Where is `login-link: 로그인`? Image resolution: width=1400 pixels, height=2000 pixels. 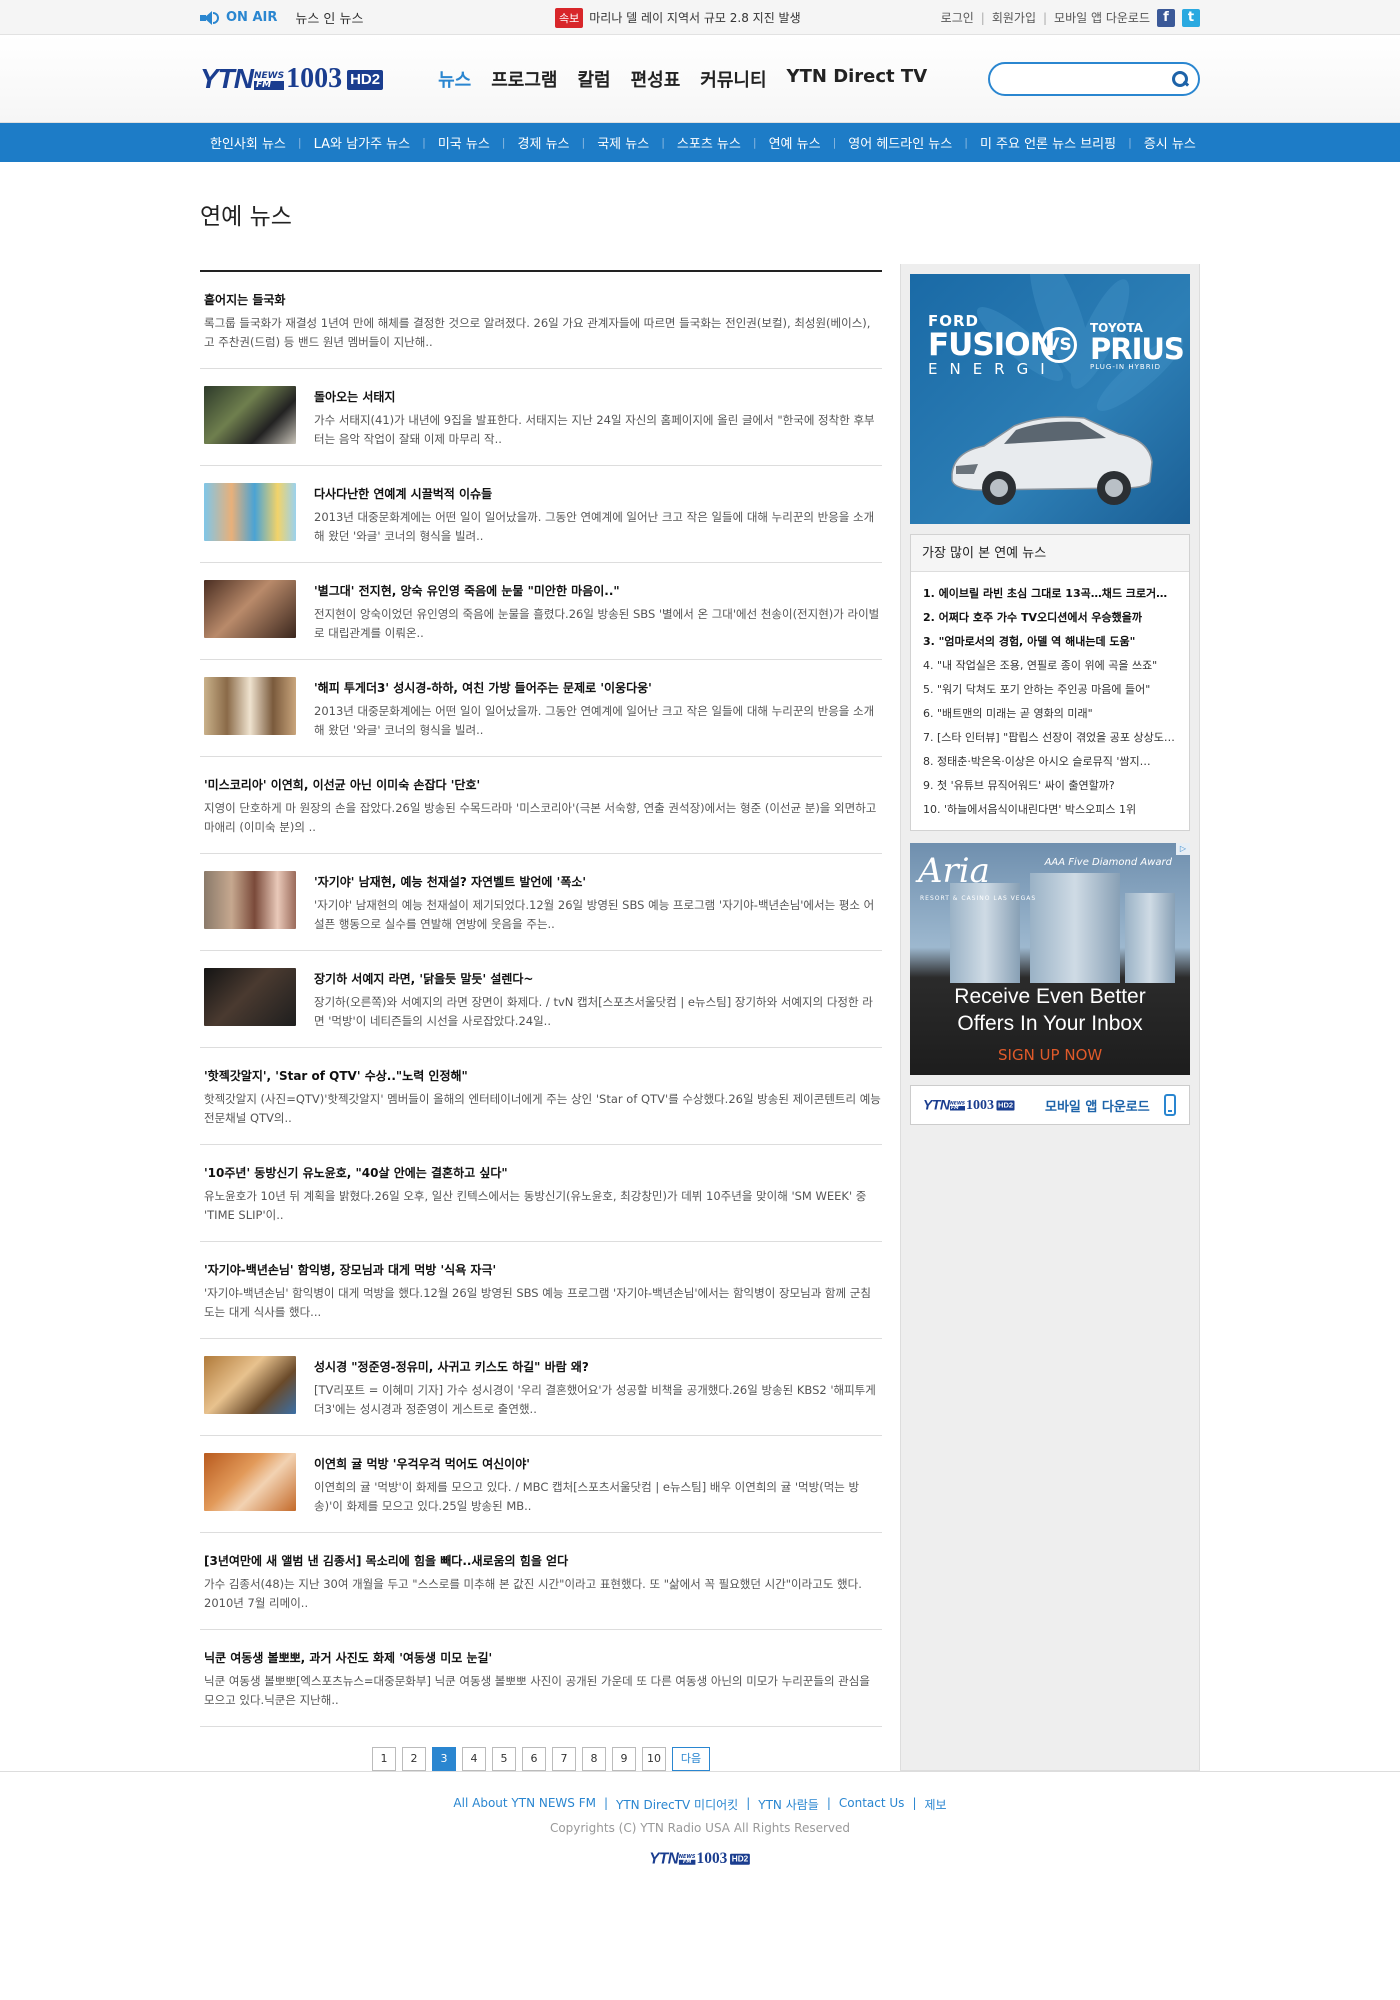 login-link: 로그인 is located at coordinates (957, 17).